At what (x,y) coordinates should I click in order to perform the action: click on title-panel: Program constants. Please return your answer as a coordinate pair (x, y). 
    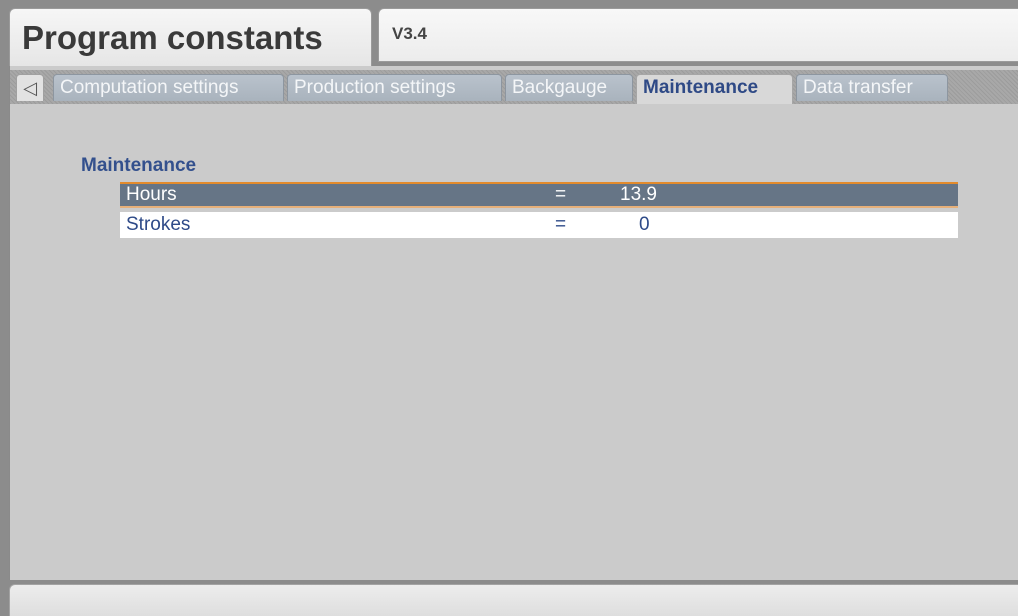
    Looking at the image, I should click on (190, 37).